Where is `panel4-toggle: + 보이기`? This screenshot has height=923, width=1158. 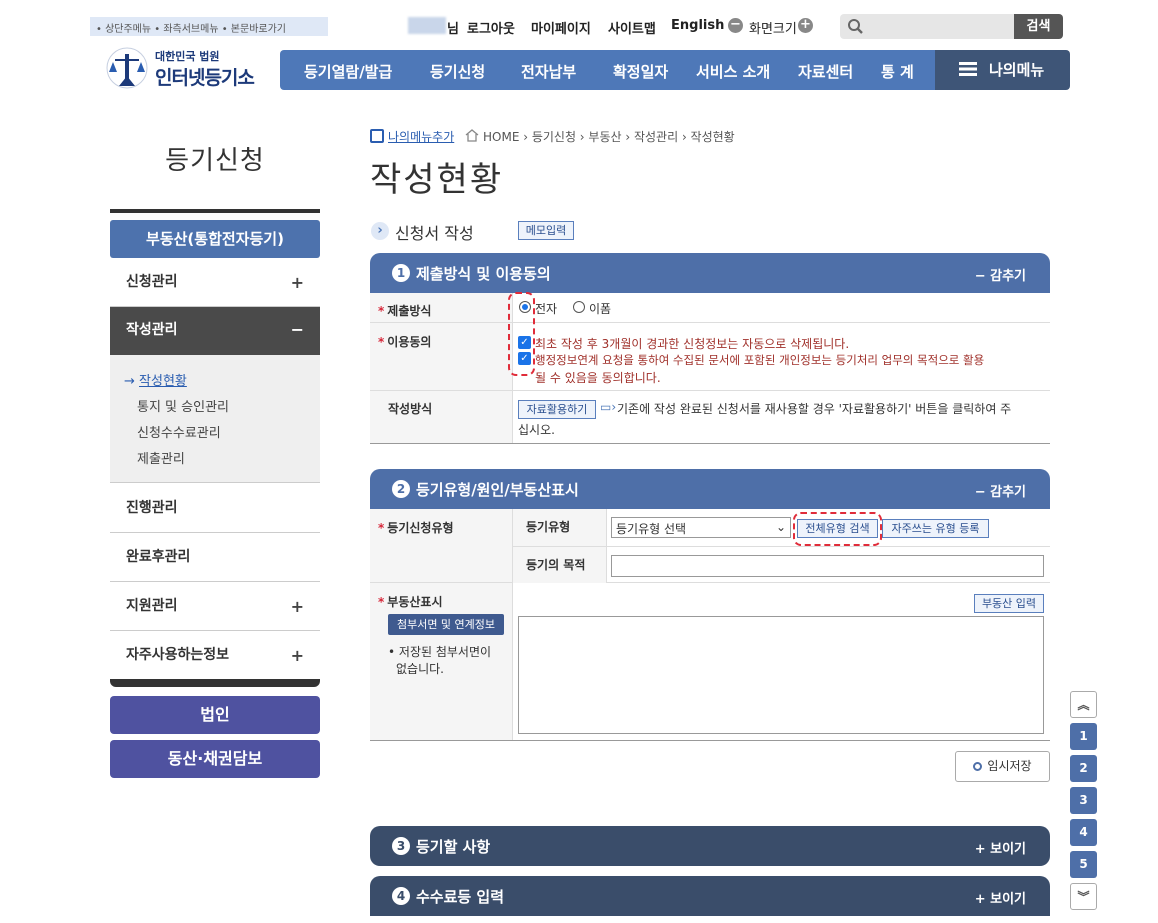 panel4-toggle: + 보이기 is located at coordinates (1000, 897).